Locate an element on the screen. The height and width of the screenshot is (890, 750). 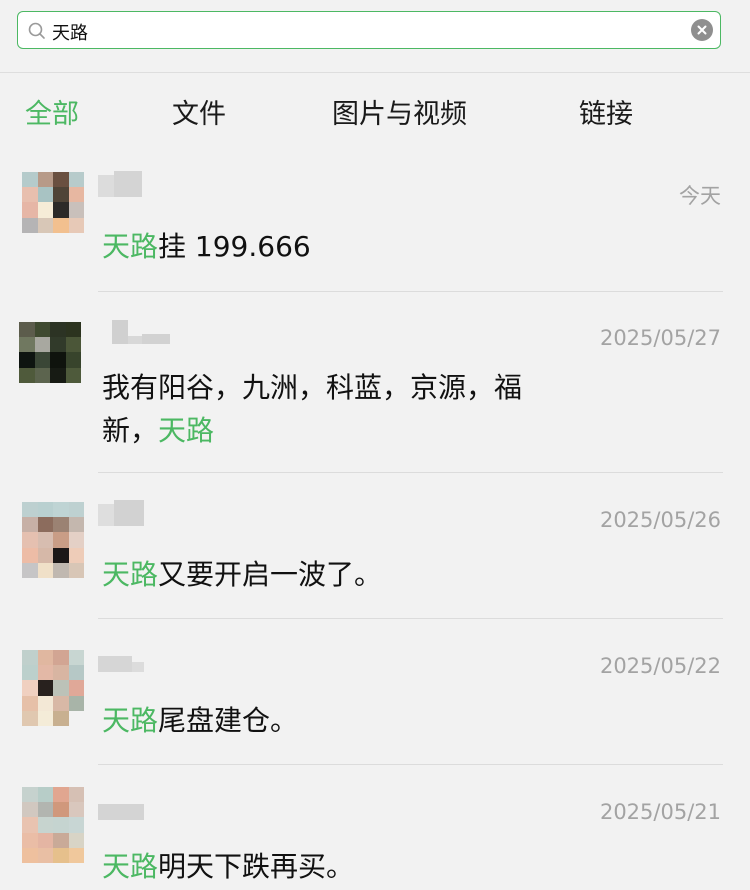
tab-links: 链接 is located at coordinates (606, 111).